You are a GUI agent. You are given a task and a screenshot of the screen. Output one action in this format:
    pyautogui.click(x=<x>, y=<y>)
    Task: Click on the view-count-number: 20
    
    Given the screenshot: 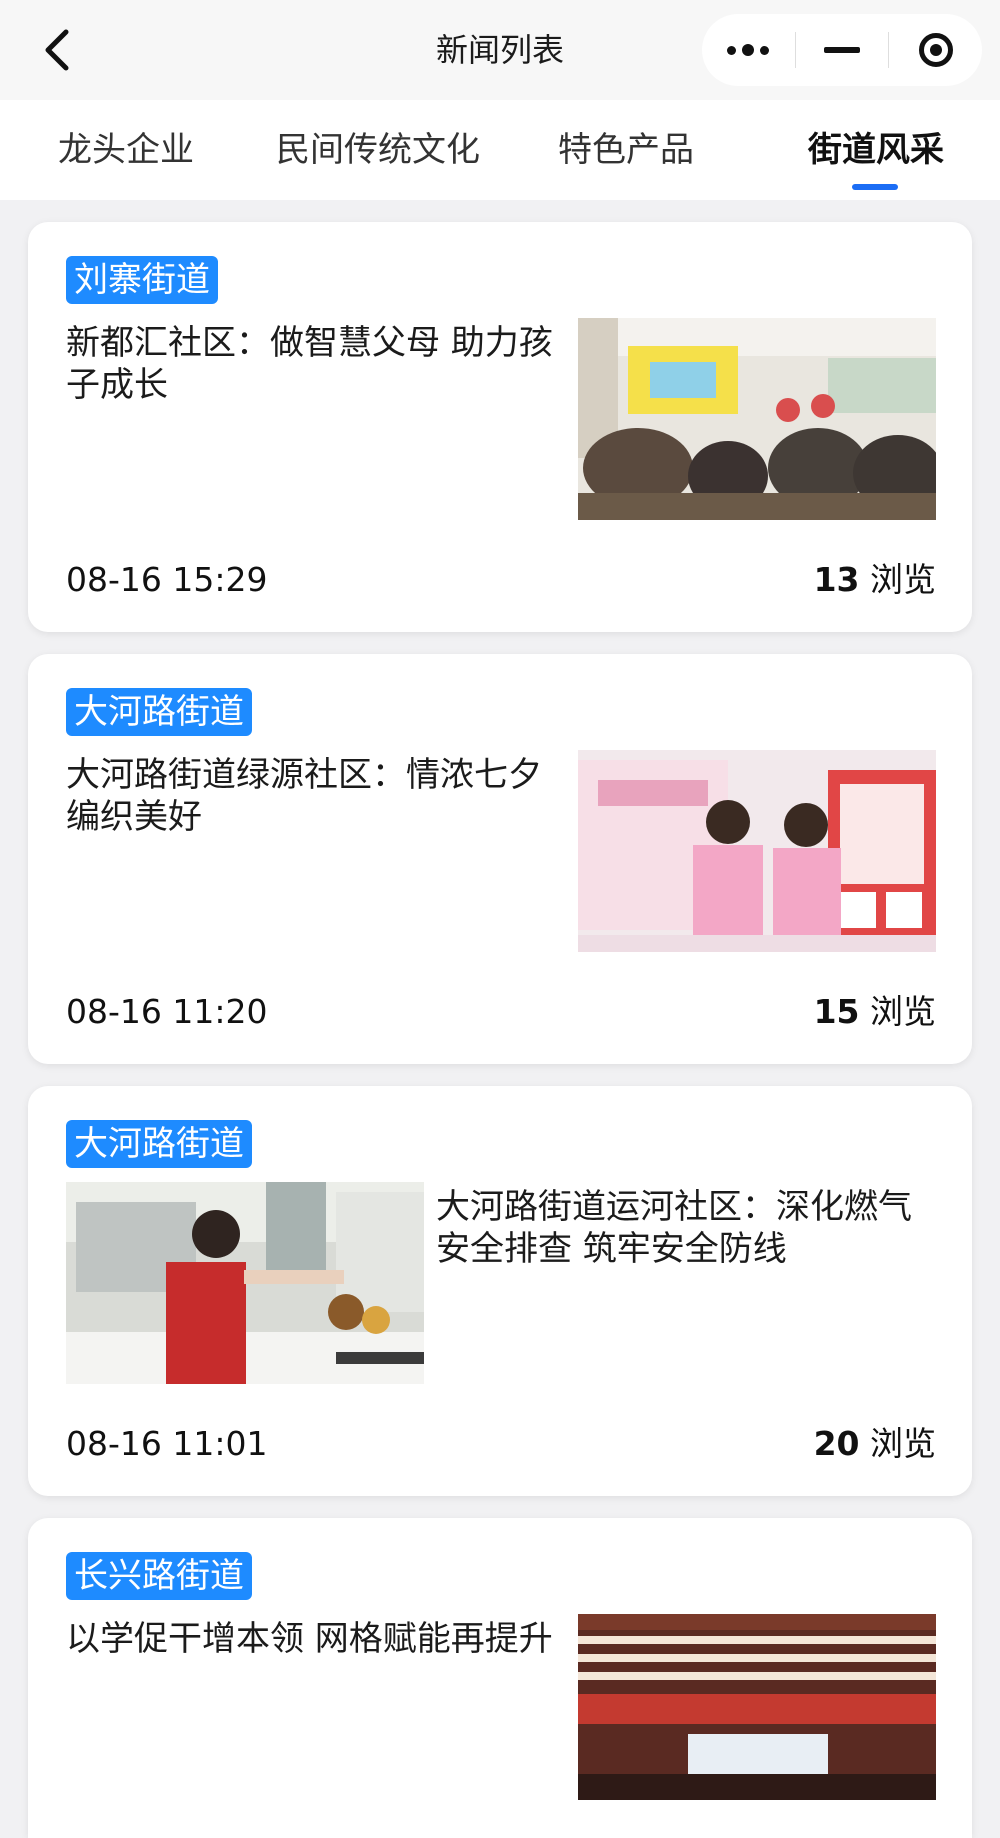 What is the action you would take?
    pyautogui.click(x=836, y=1443)
    